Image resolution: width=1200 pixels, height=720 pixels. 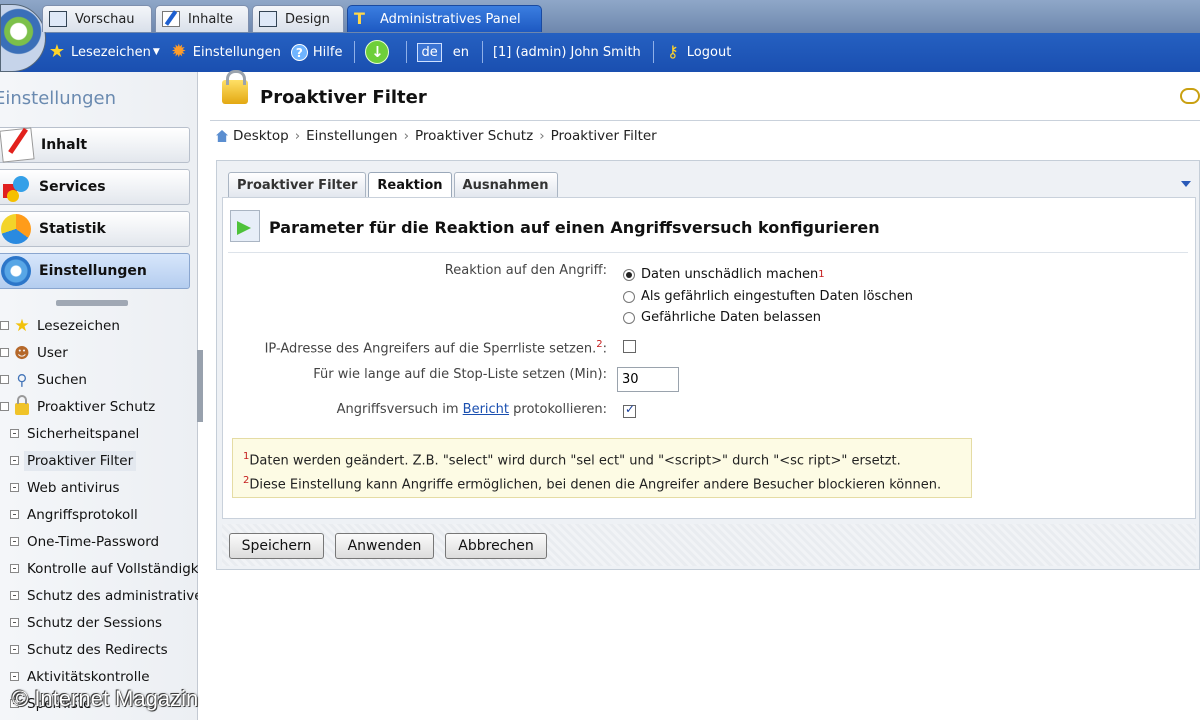 What do you see at coordinates (629, 346) in the screenshot?
I see `ip-blocklist-checkbox` at bounding box center [629, 346].